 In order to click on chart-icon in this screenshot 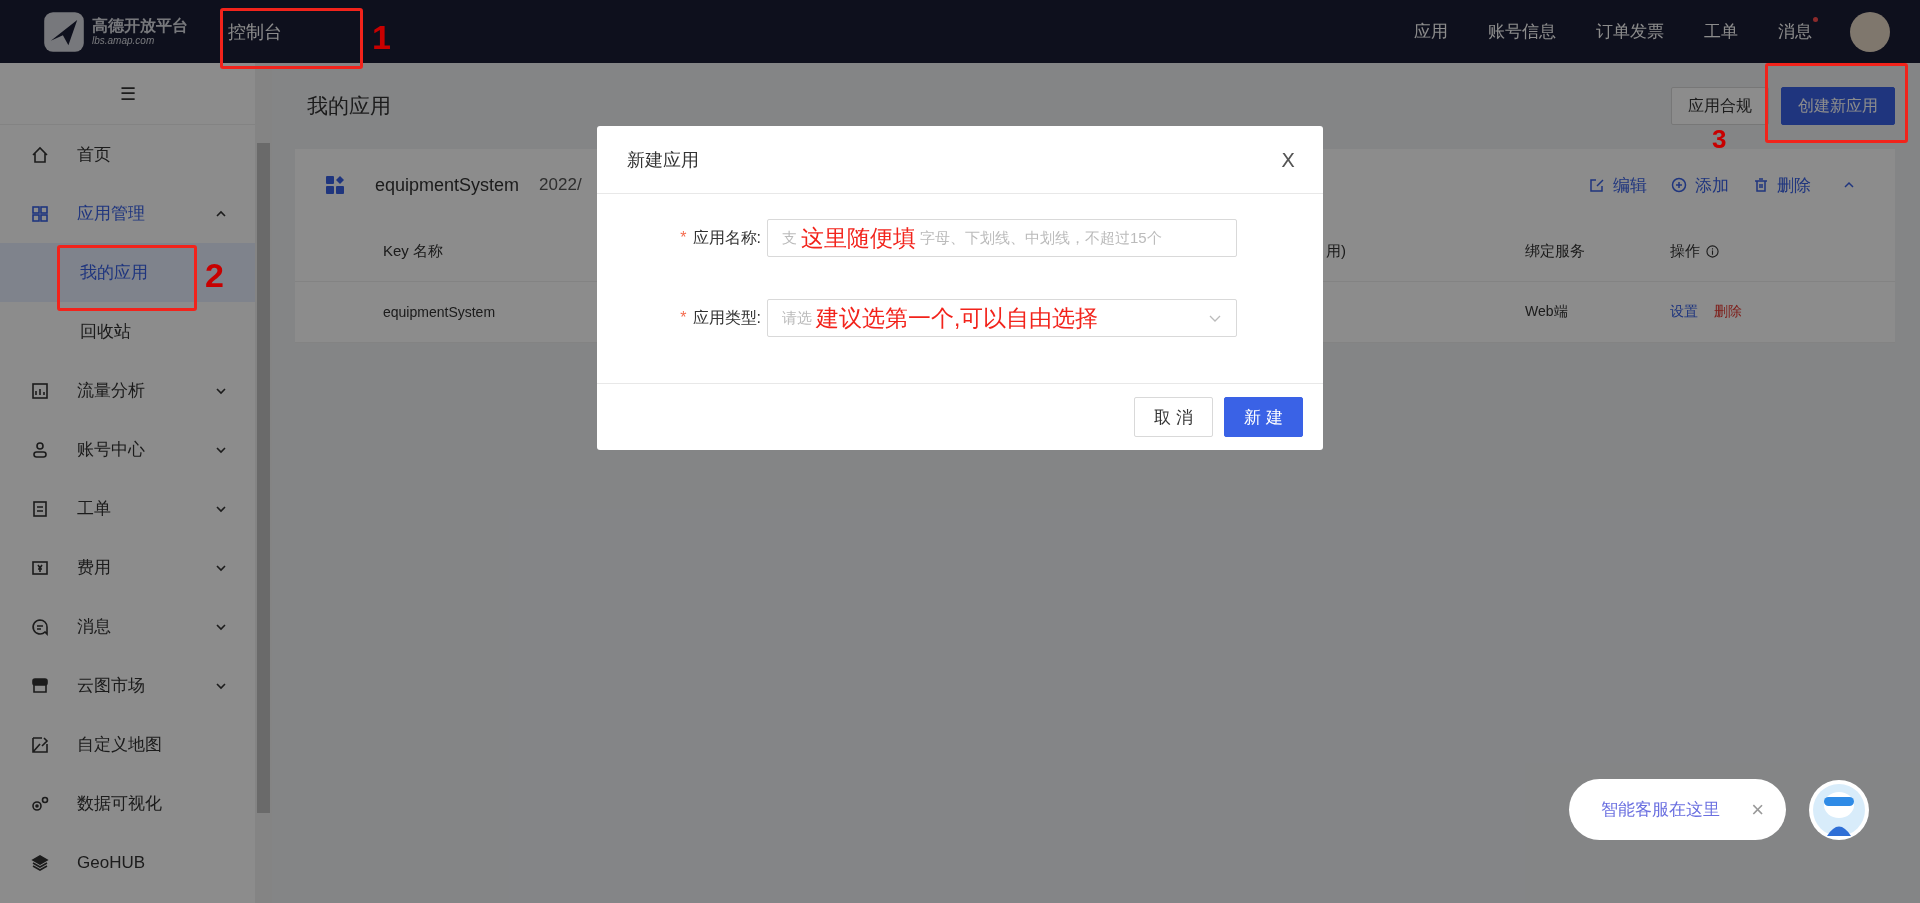, I will do `click(40, 390)`.